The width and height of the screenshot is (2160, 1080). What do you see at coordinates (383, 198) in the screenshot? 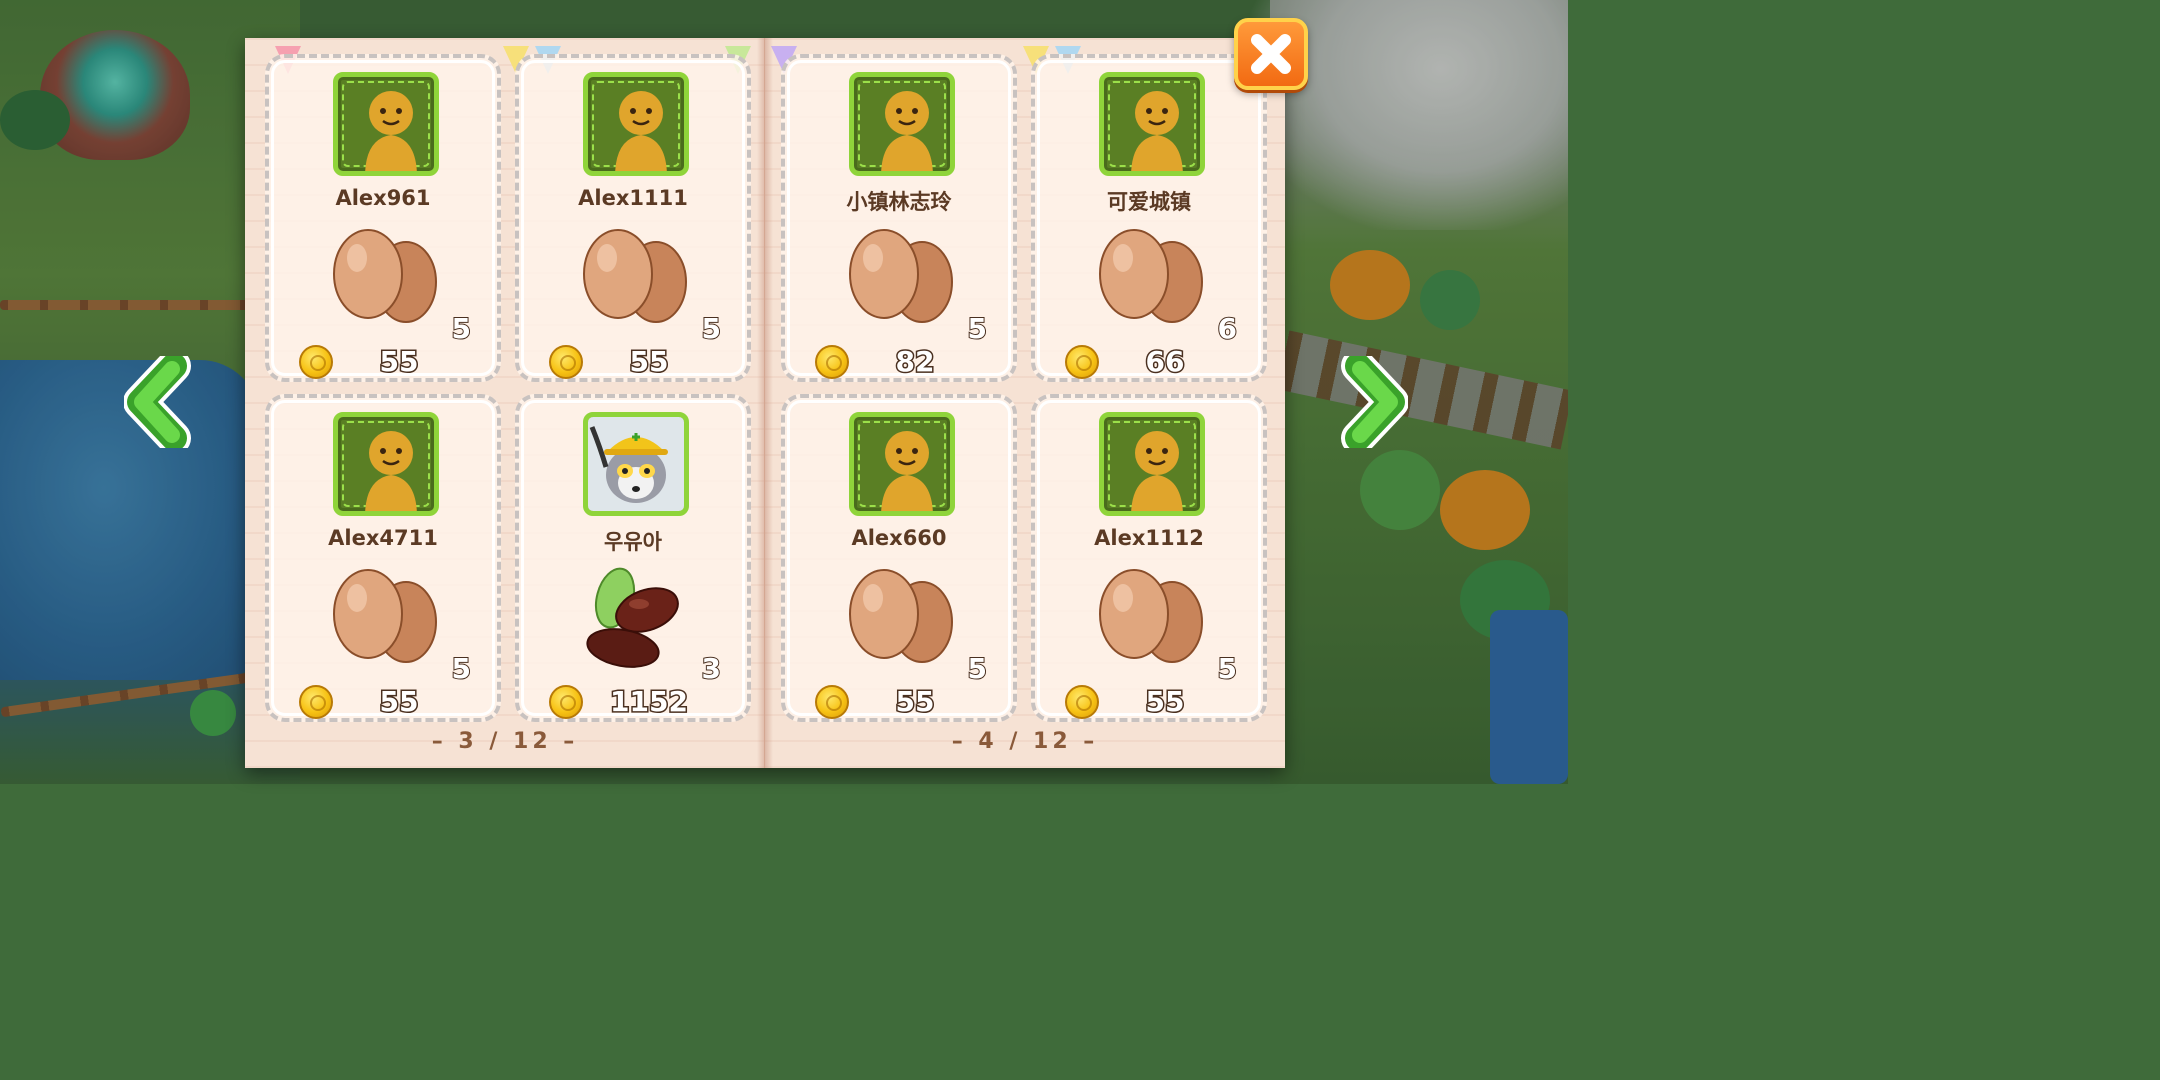
I see `player-name: Alex961` at bounding box center [383, 198].